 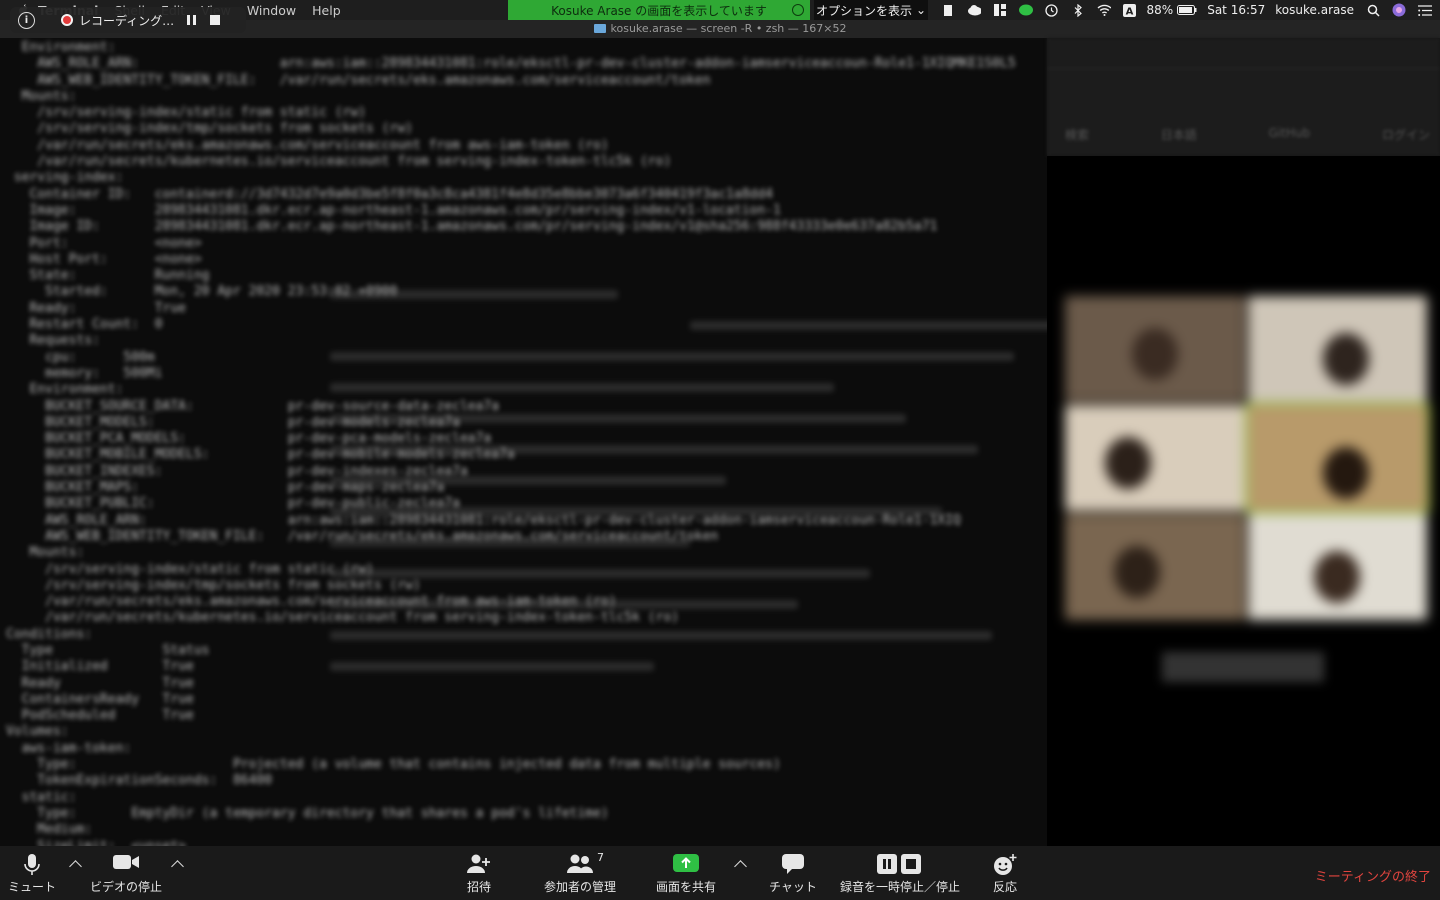 What do you see at coordinates (126, 862) in the screenshot?
I see `video-camera-icon` at bounding box center [126, 862].